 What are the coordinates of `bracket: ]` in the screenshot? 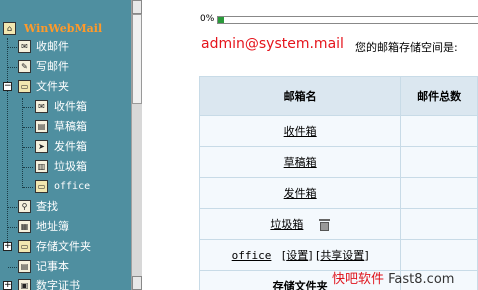 It's located at (366, 255).